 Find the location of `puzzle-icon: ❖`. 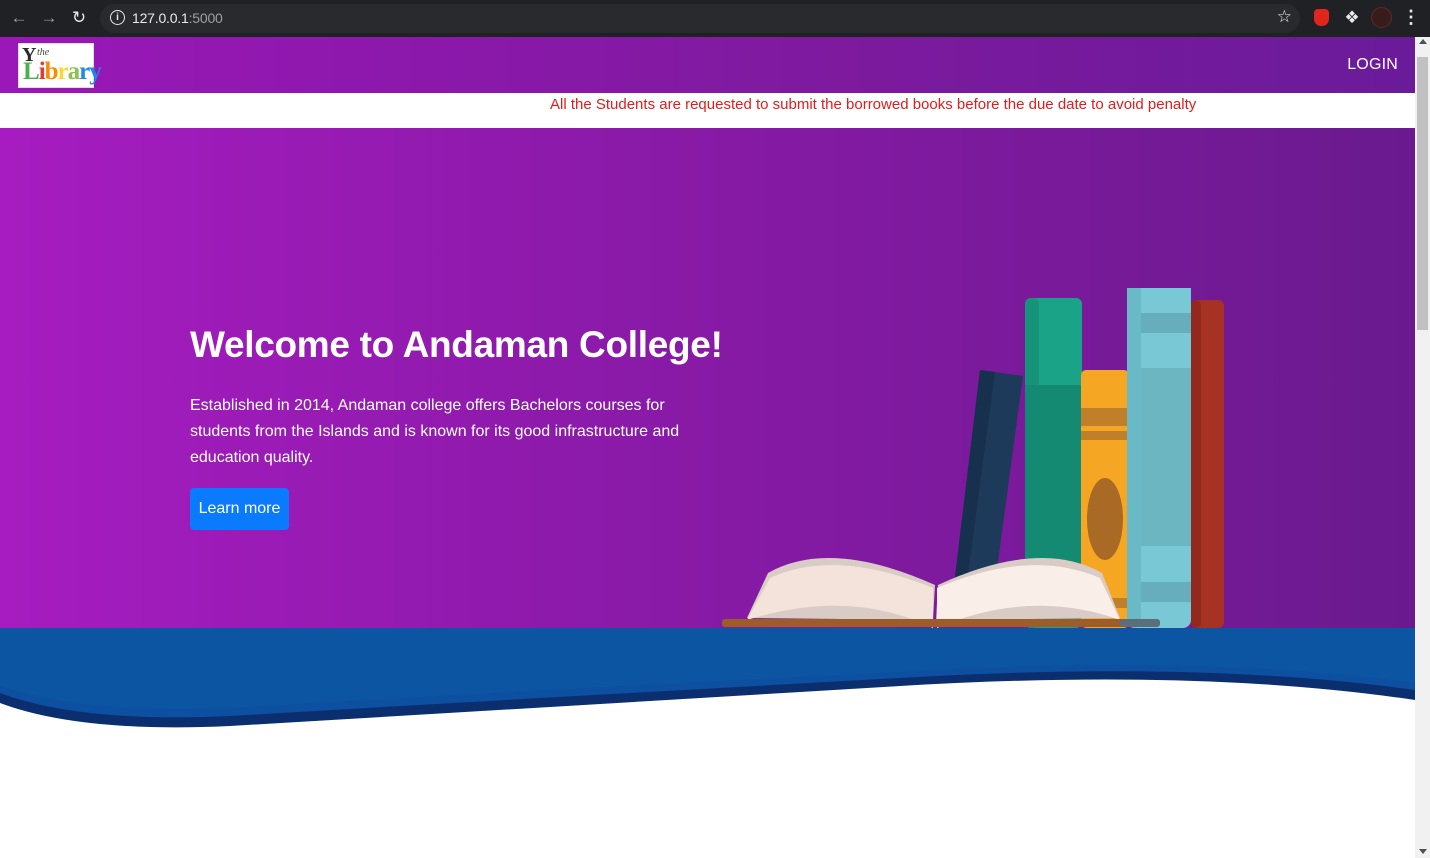

puzzle-icon: ❖ is located at coordinates (1352, 18).